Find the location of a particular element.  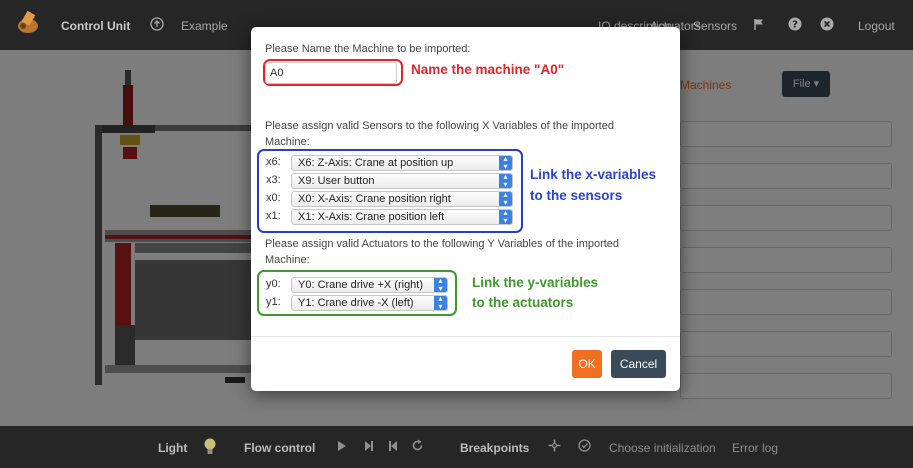

x-sensor-select: X9: User button ▴ ▾ is located at coordinates (402, 181).